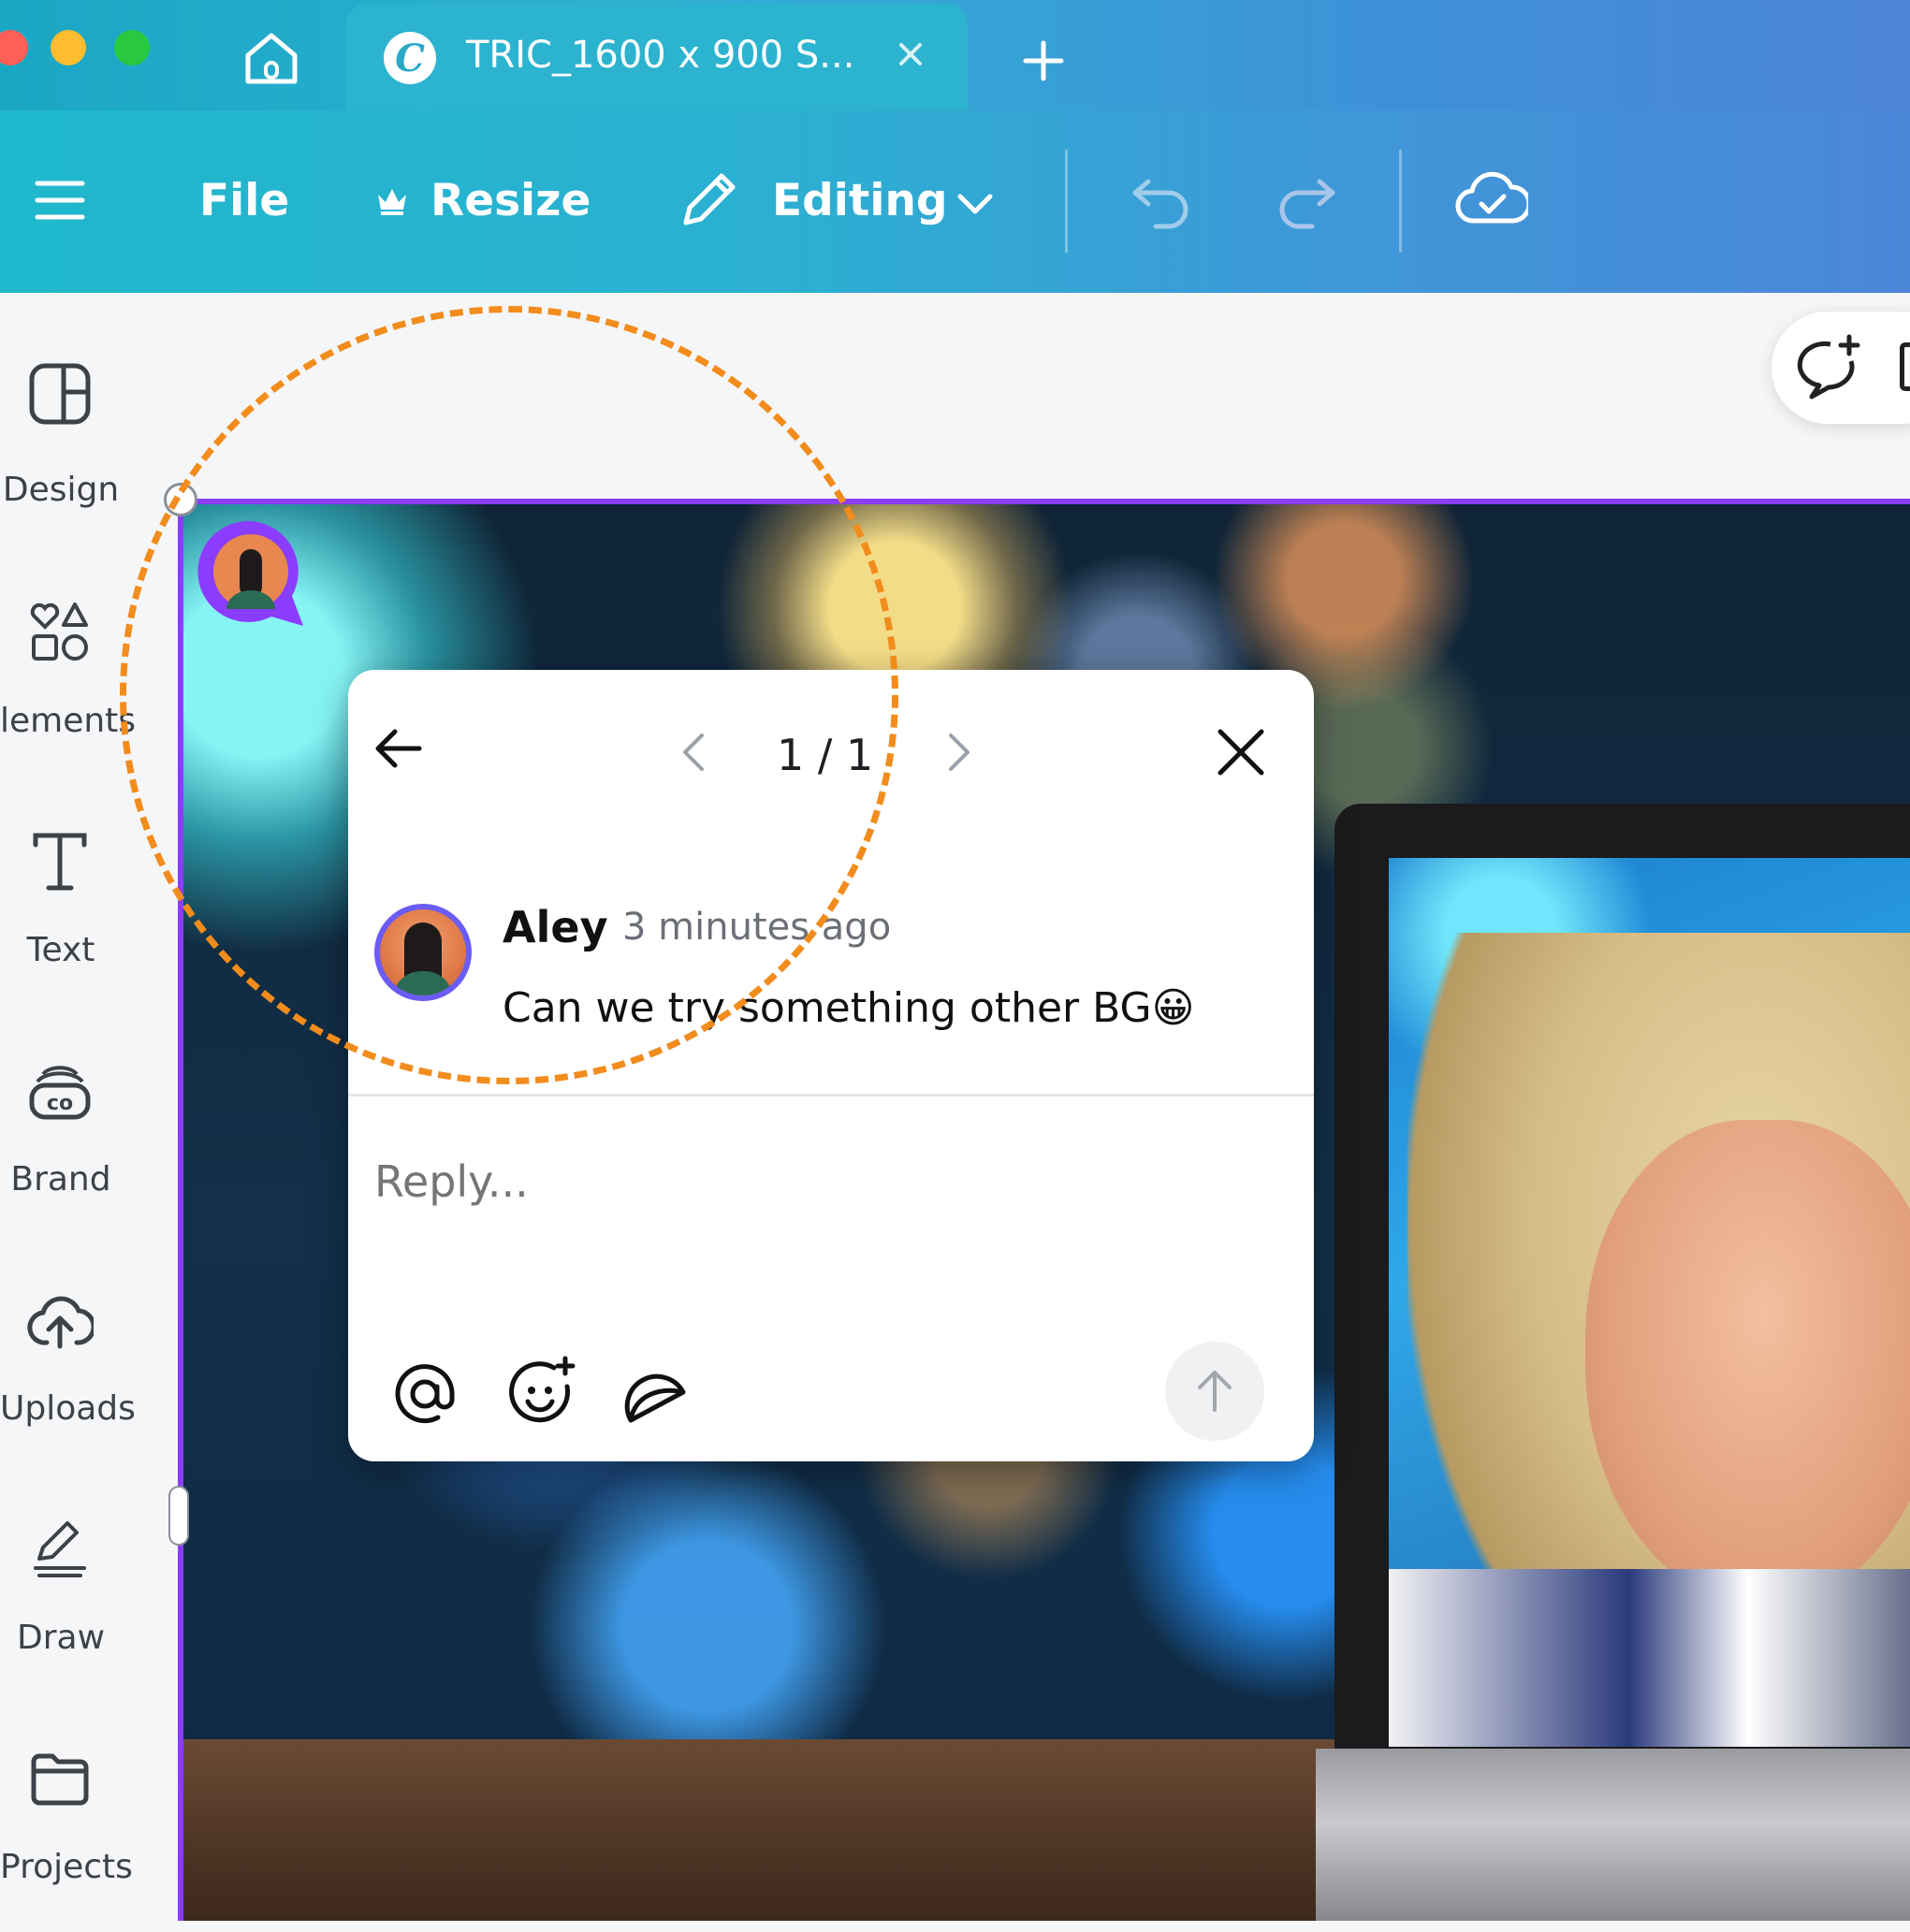 The image size is (1910, 1932). I want to click on shapes-icon, so click(59, 632).